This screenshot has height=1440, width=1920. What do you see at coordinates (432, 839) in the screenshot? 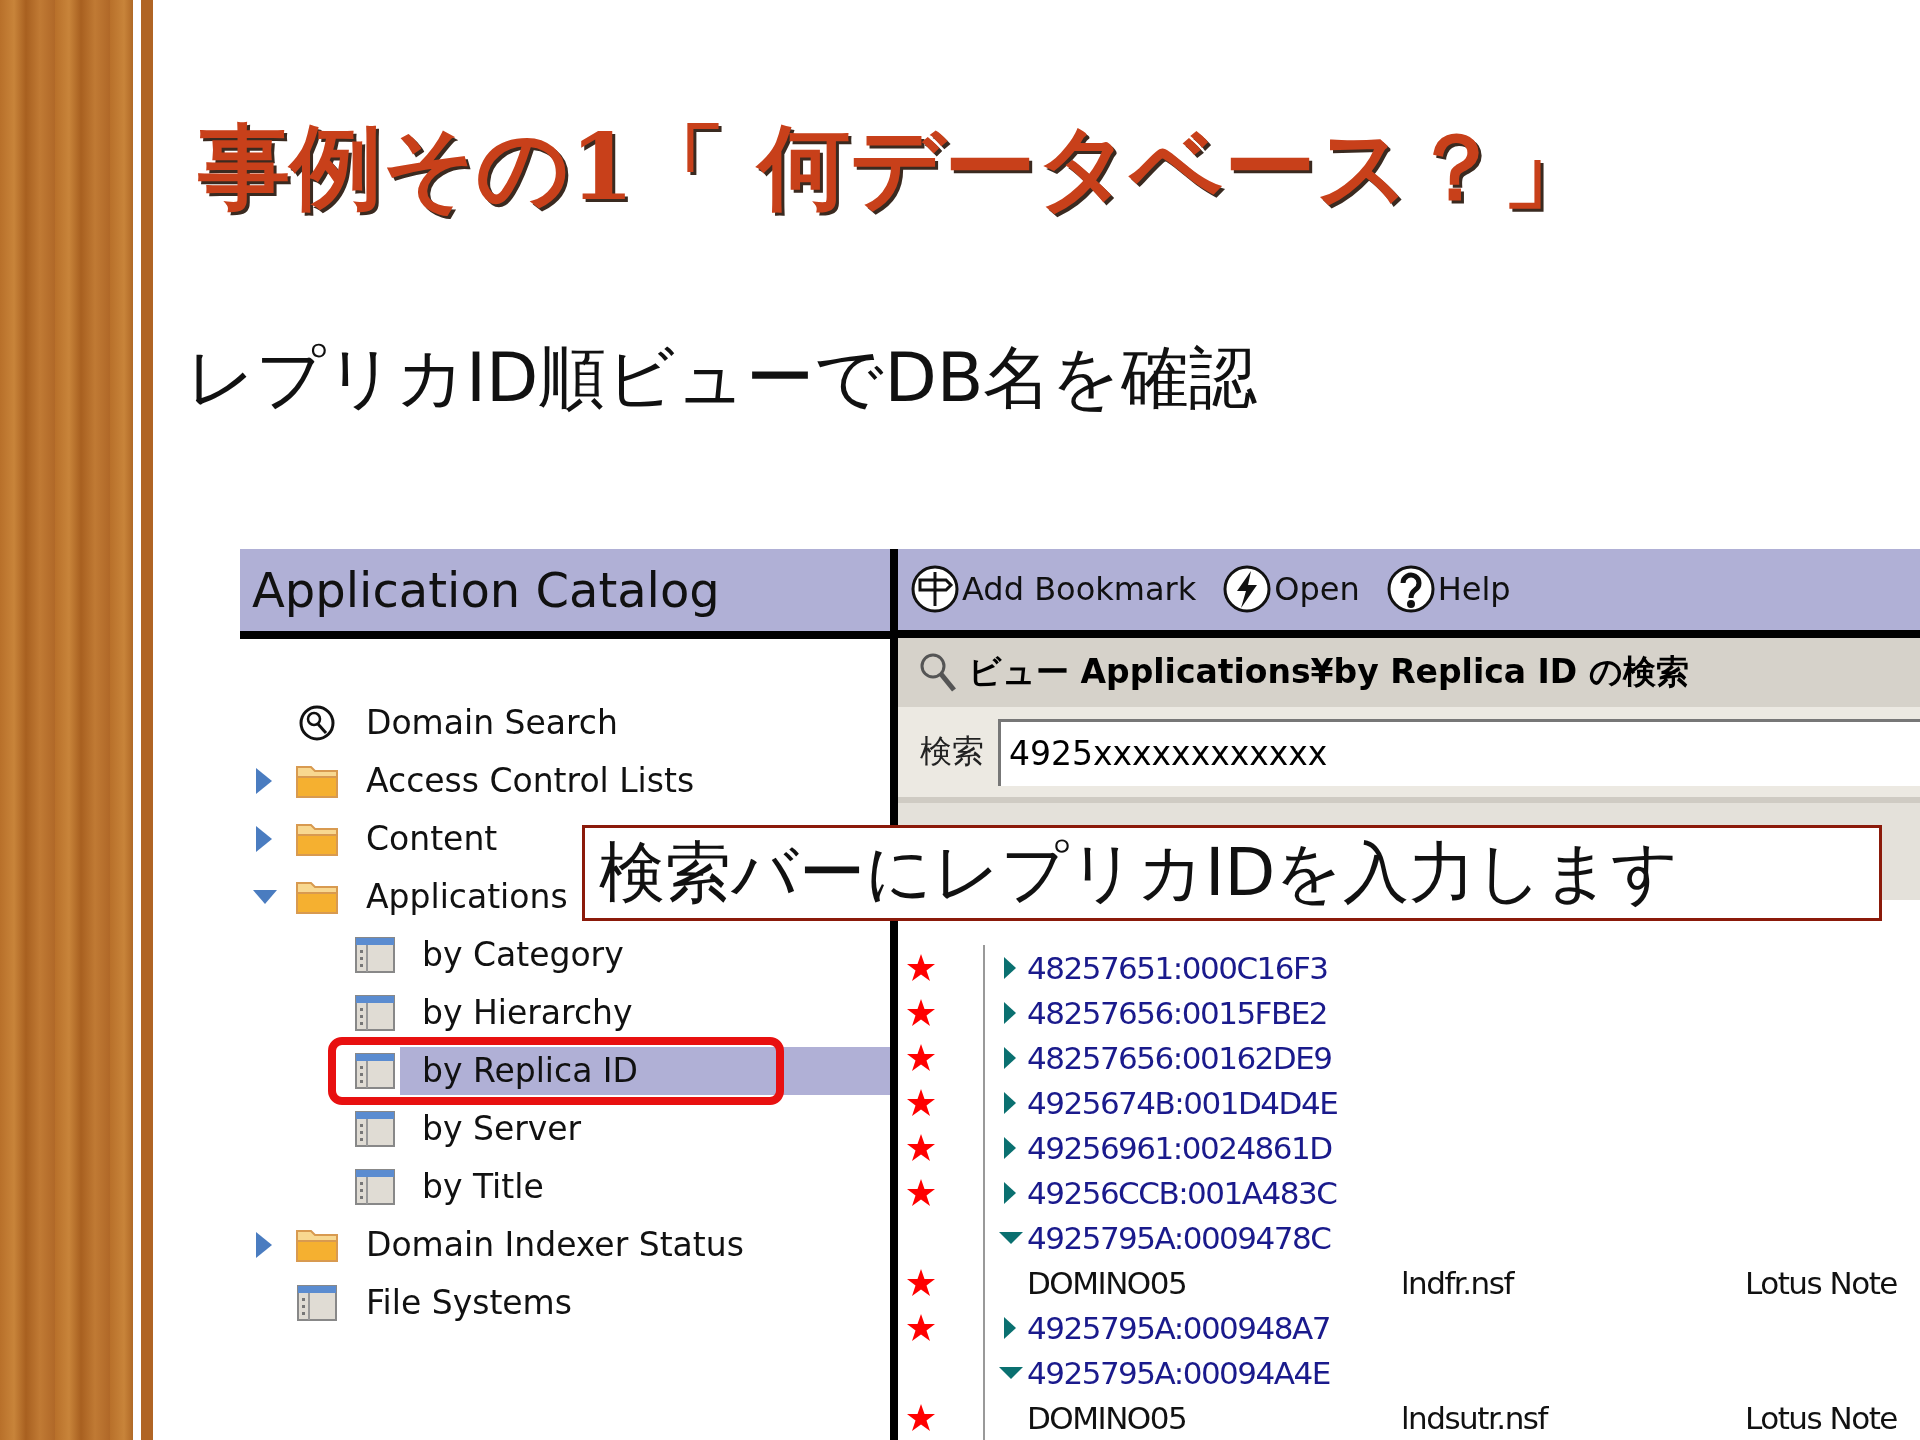
I see `tree-item: Content` at bounding box center [432, 839].